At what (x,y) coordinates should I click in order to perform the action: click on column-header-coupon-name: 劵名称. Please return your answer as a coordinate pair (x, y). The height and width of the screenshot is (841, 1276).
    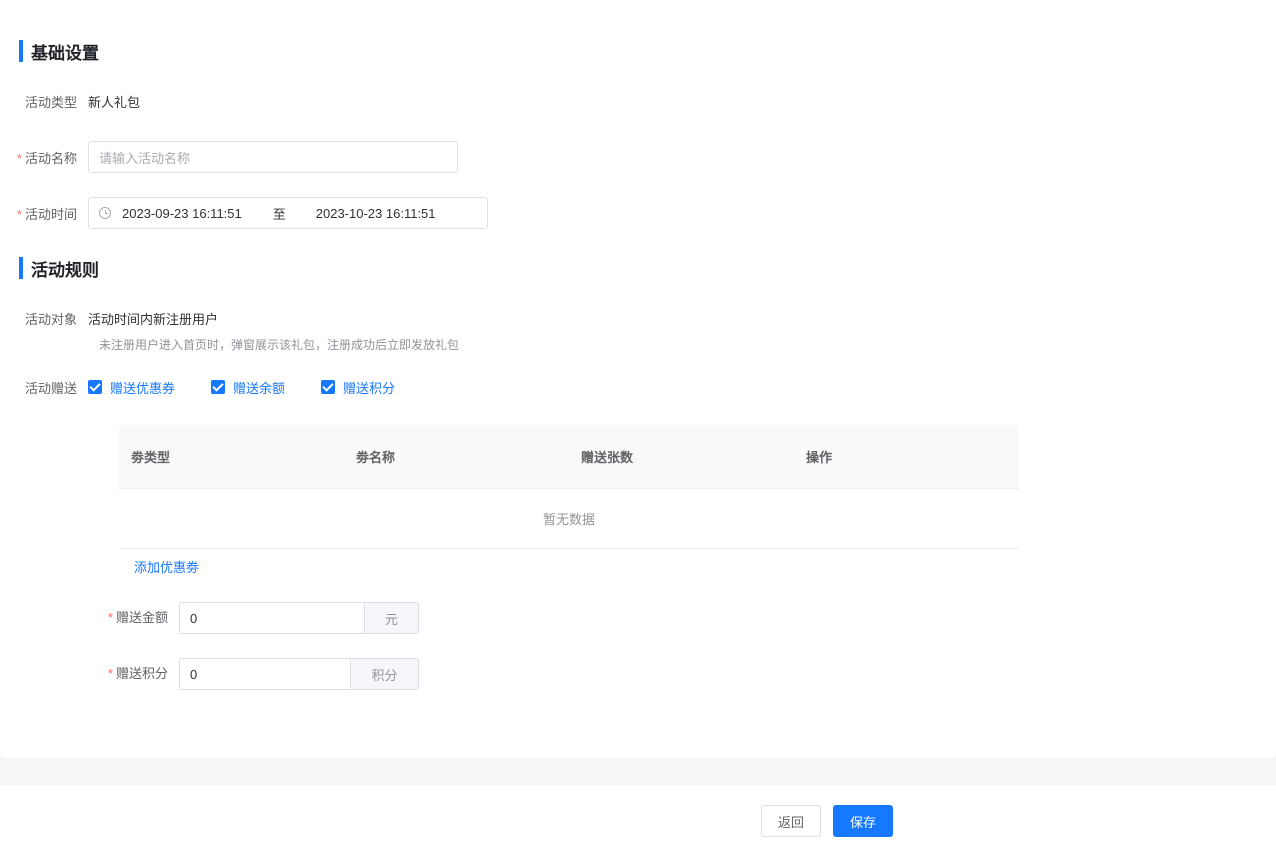
    Looking at the image, I should click on (376, 457).